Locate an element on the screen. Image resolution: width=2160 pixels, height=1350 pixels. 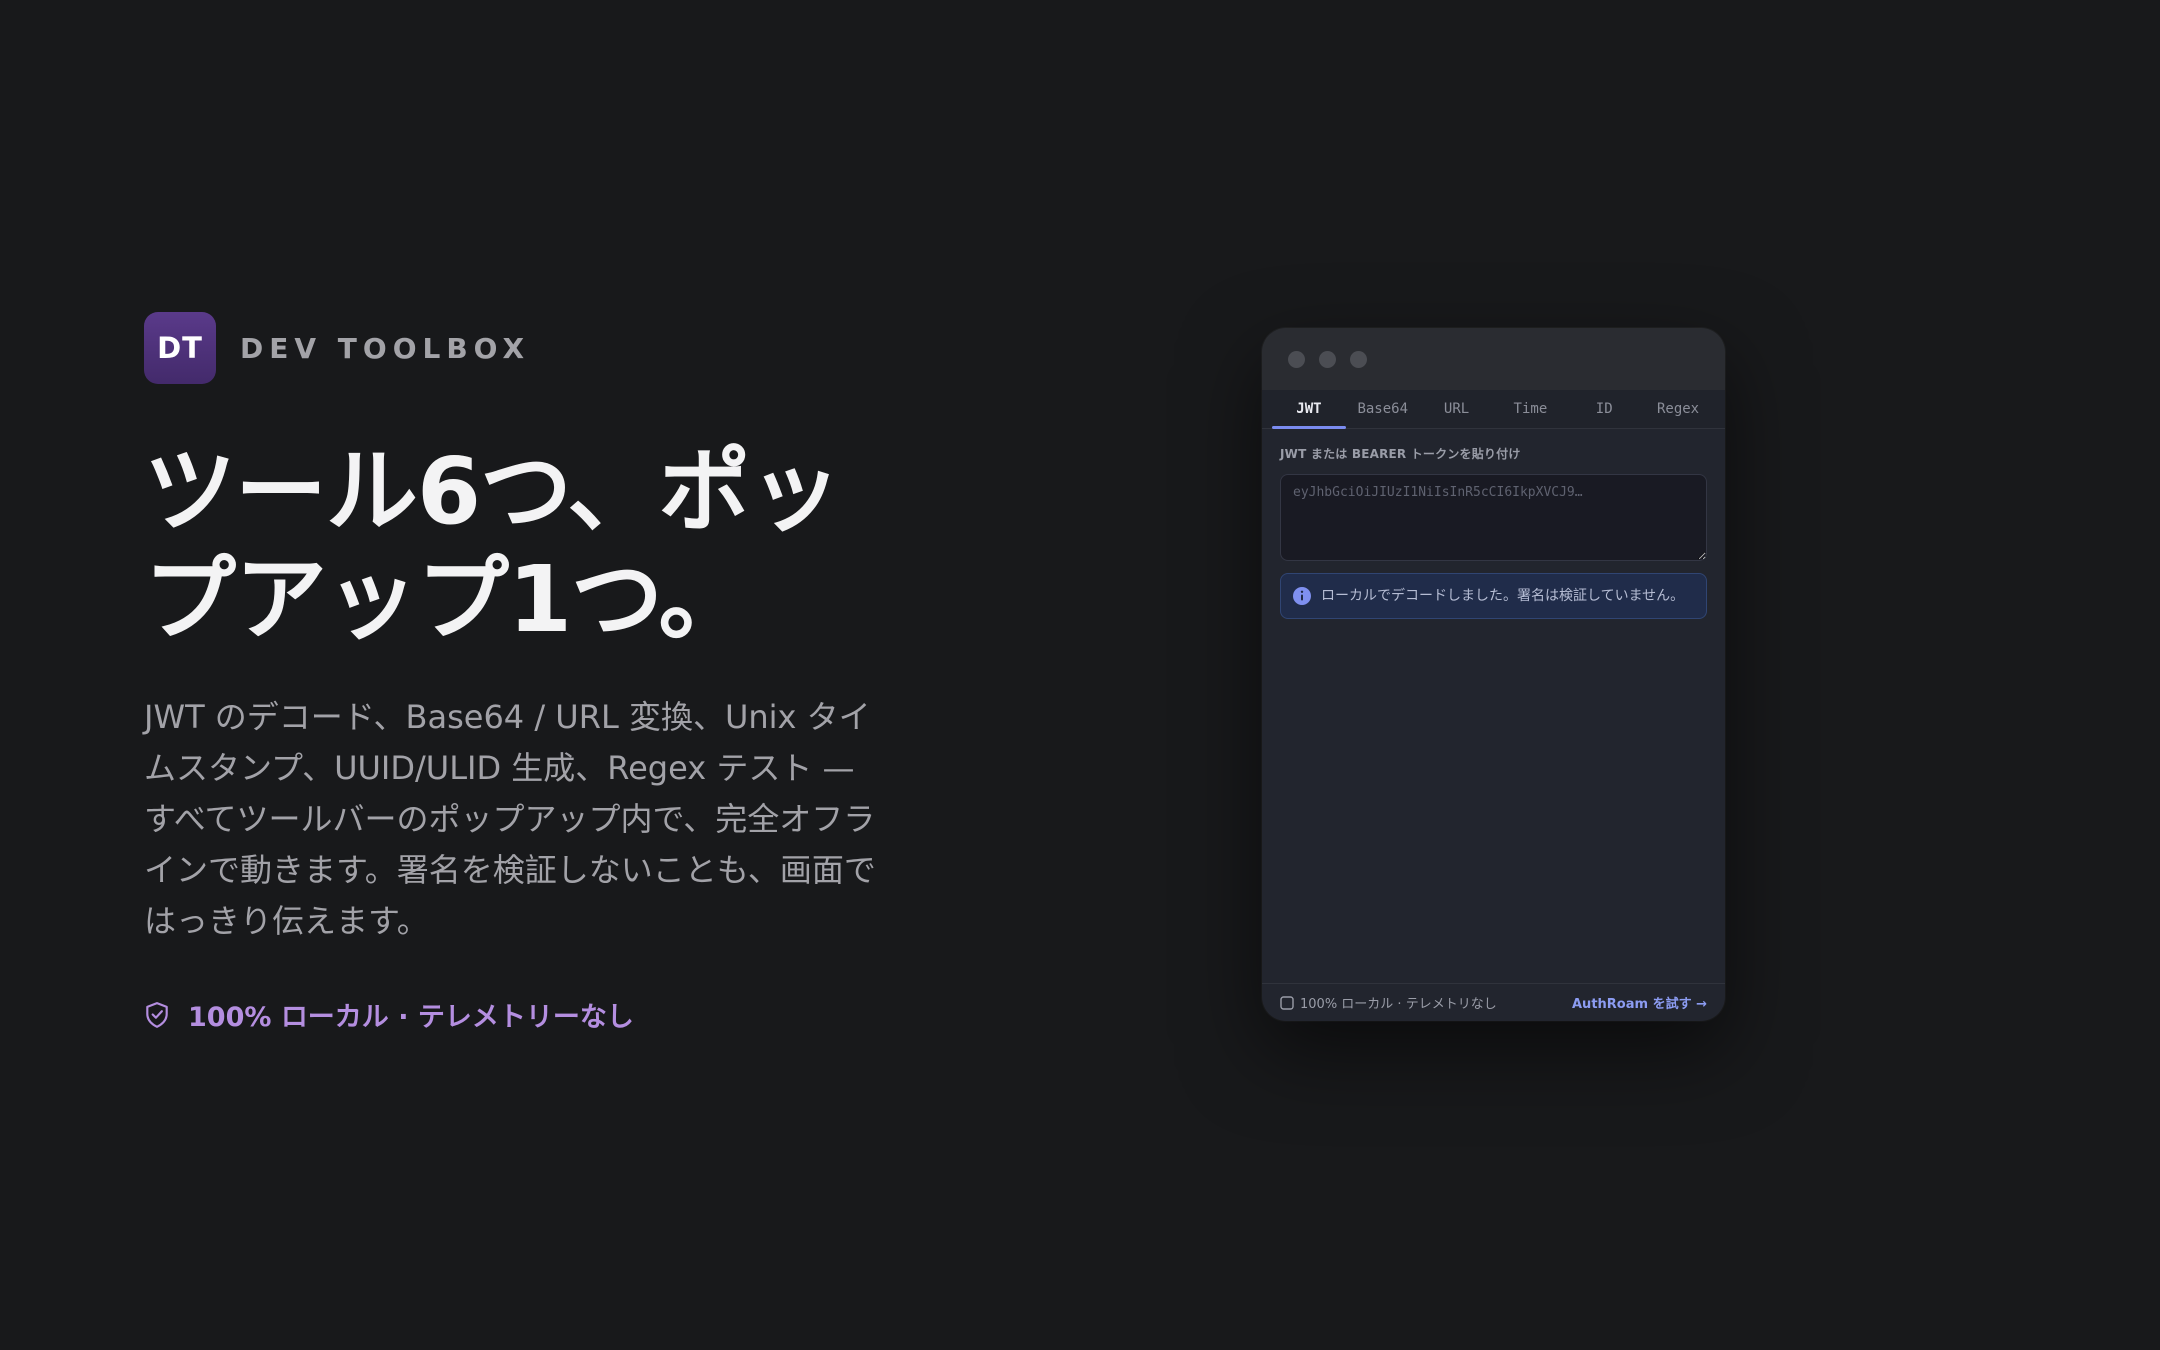
info-icon is located at coordinates (1302, 596).